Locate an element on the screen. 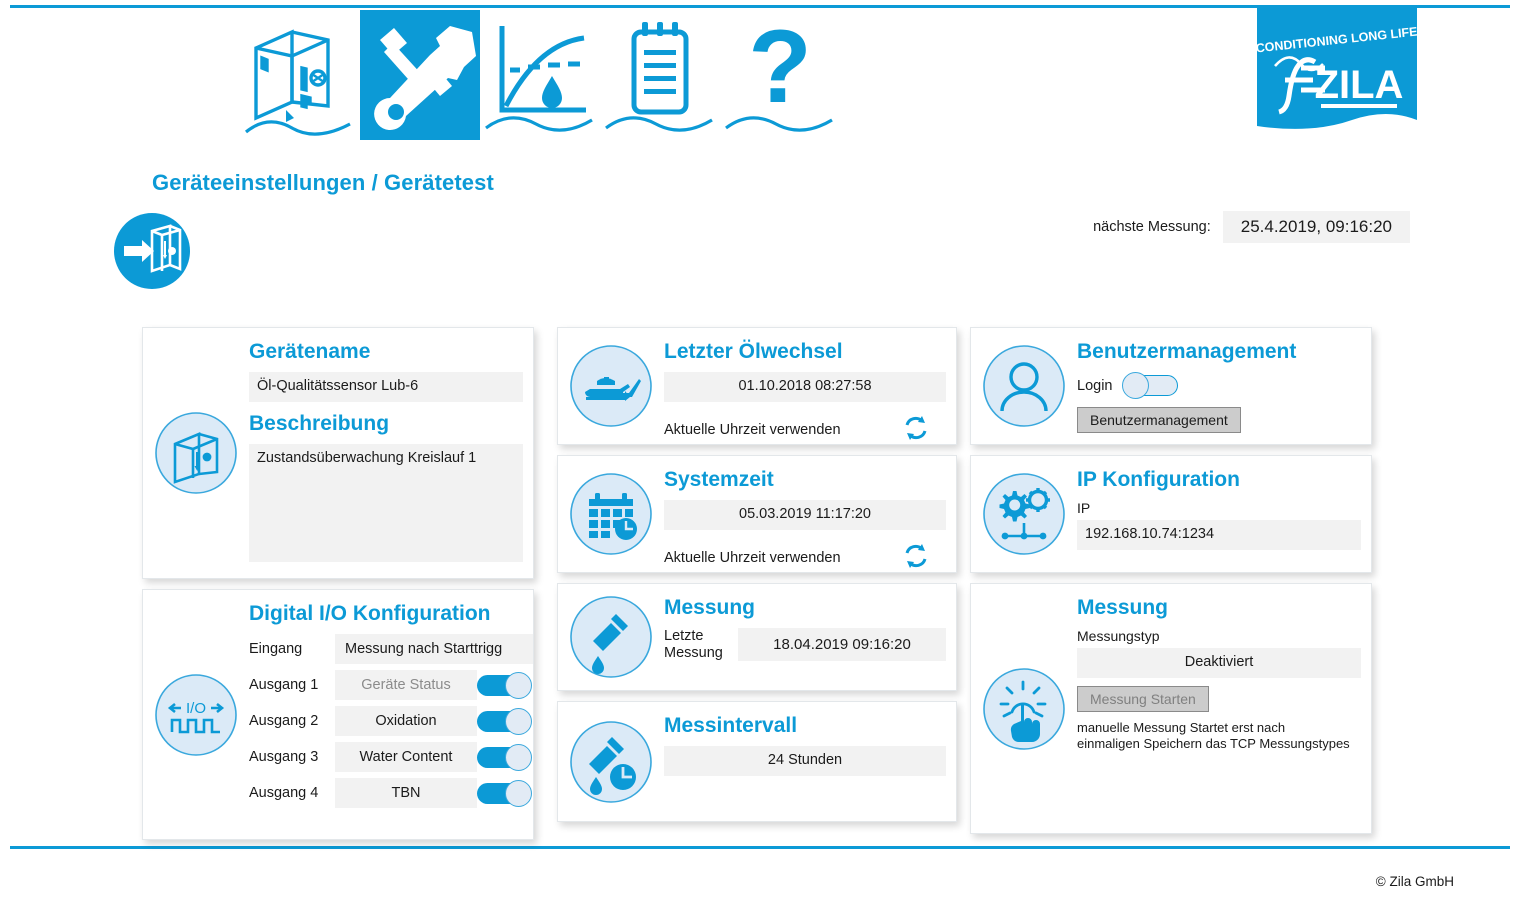  io-label: Ausgang 2 is located at coordinates (284, 721).